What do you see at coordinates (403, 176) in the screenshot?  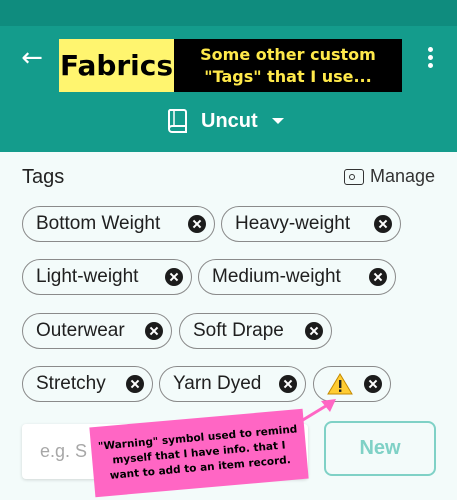 I see `manage-label: Manage` at bounding box center [403, 176].